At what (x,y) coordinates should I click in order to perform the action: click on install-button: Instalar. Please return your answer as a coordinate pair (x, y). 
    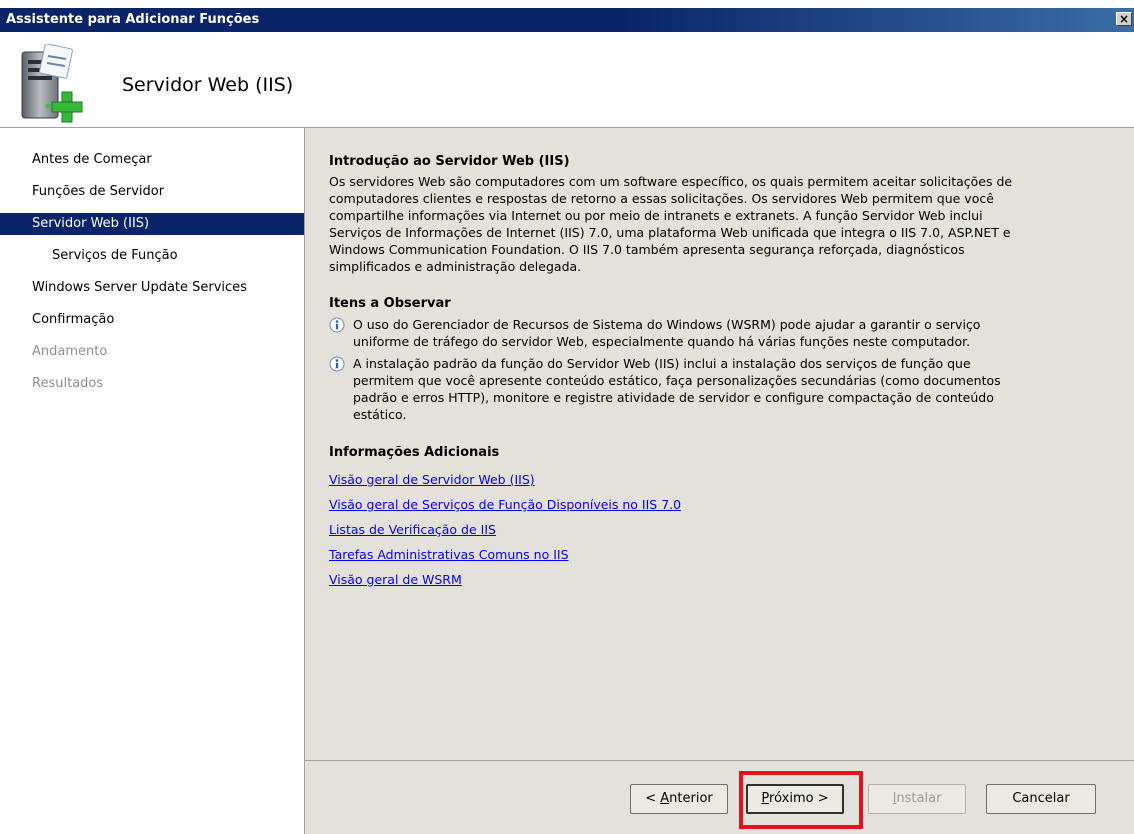
    Looking at the image, I should click on (917, 799).